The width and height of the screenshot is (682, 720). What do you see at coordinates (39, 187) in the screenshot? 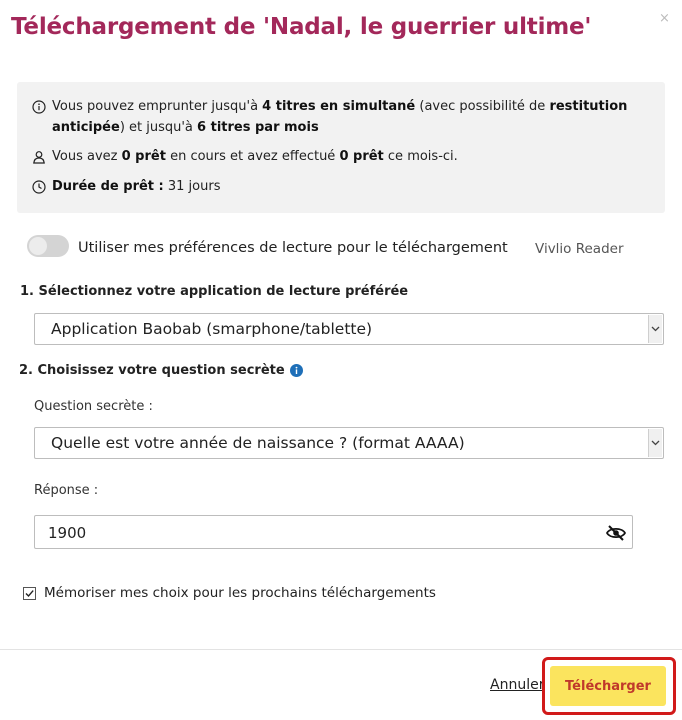
I see `clock-icon` at bounding box center [39, 187].